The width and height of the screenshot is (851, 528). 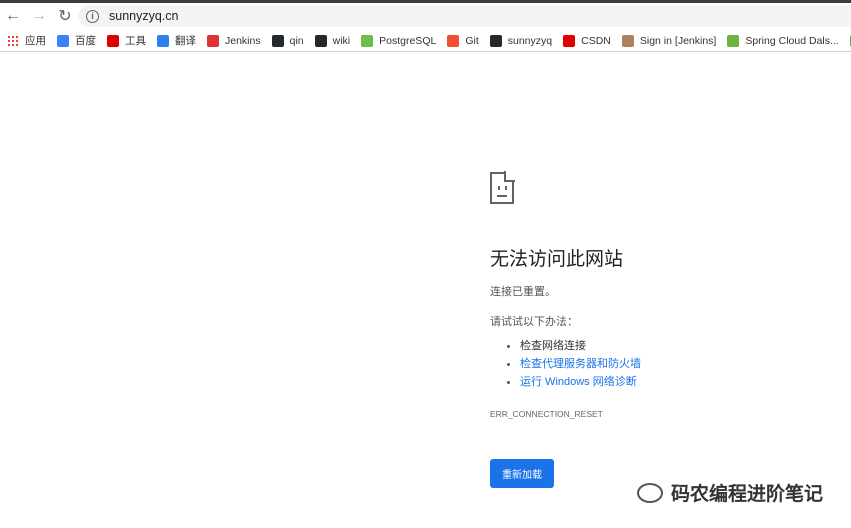 I want to click on bookmark-item: CSDN, so click(x=587, y=40).